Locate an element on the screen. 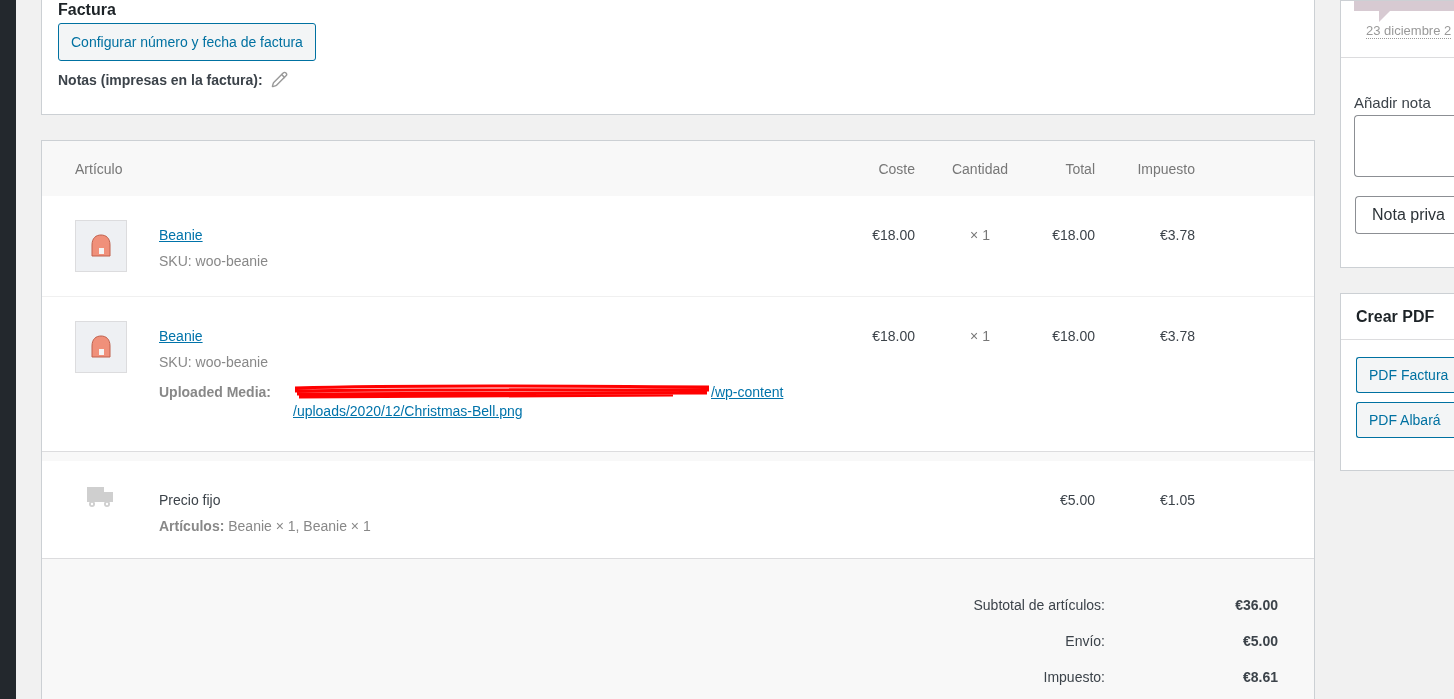 This screenshot has height=699, width=1454. notes-label: Notas (impresas en la factura): is located at coordinates (160, 79).